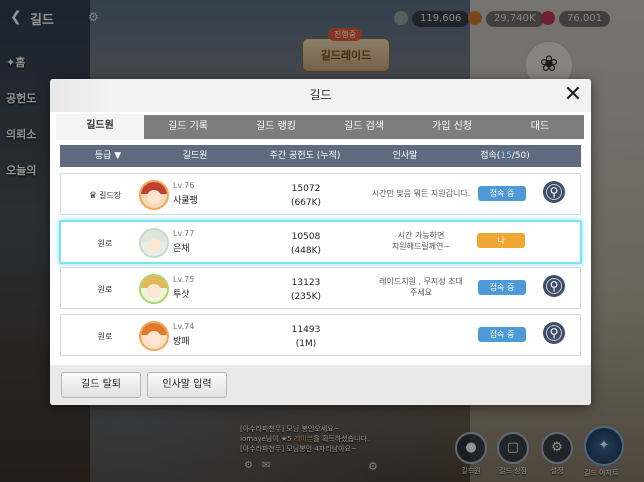 The width and height of the screenshot is (644, 482). I want to click on modal-footer: 길드 탈퇴 인사말 입력, so click(320, 385).